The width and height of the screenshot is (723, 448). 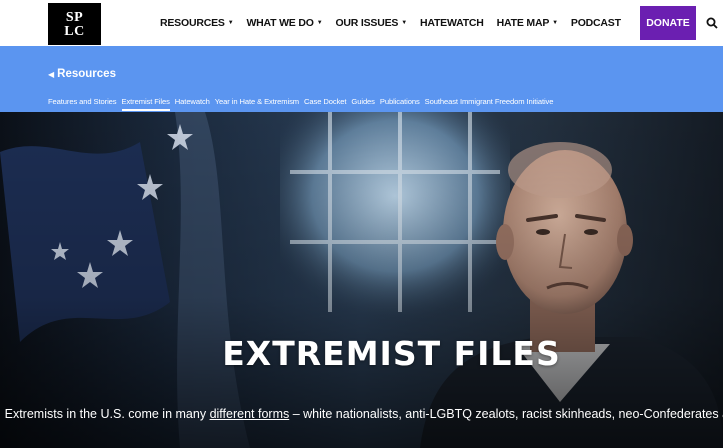 I want to click on nav-item-our-issues: OUR ISSUES ▼, so click(x=371, y=23).